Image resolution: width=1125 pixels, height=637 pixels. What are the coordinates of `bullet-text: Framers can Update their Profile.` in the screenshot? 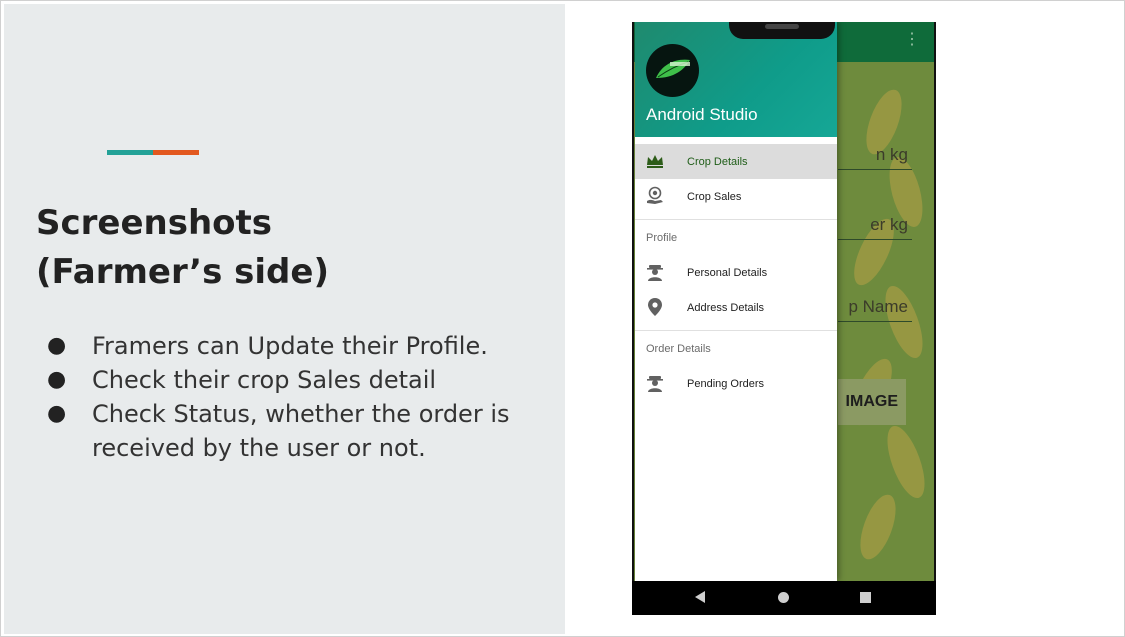 It's located at (290, 346).